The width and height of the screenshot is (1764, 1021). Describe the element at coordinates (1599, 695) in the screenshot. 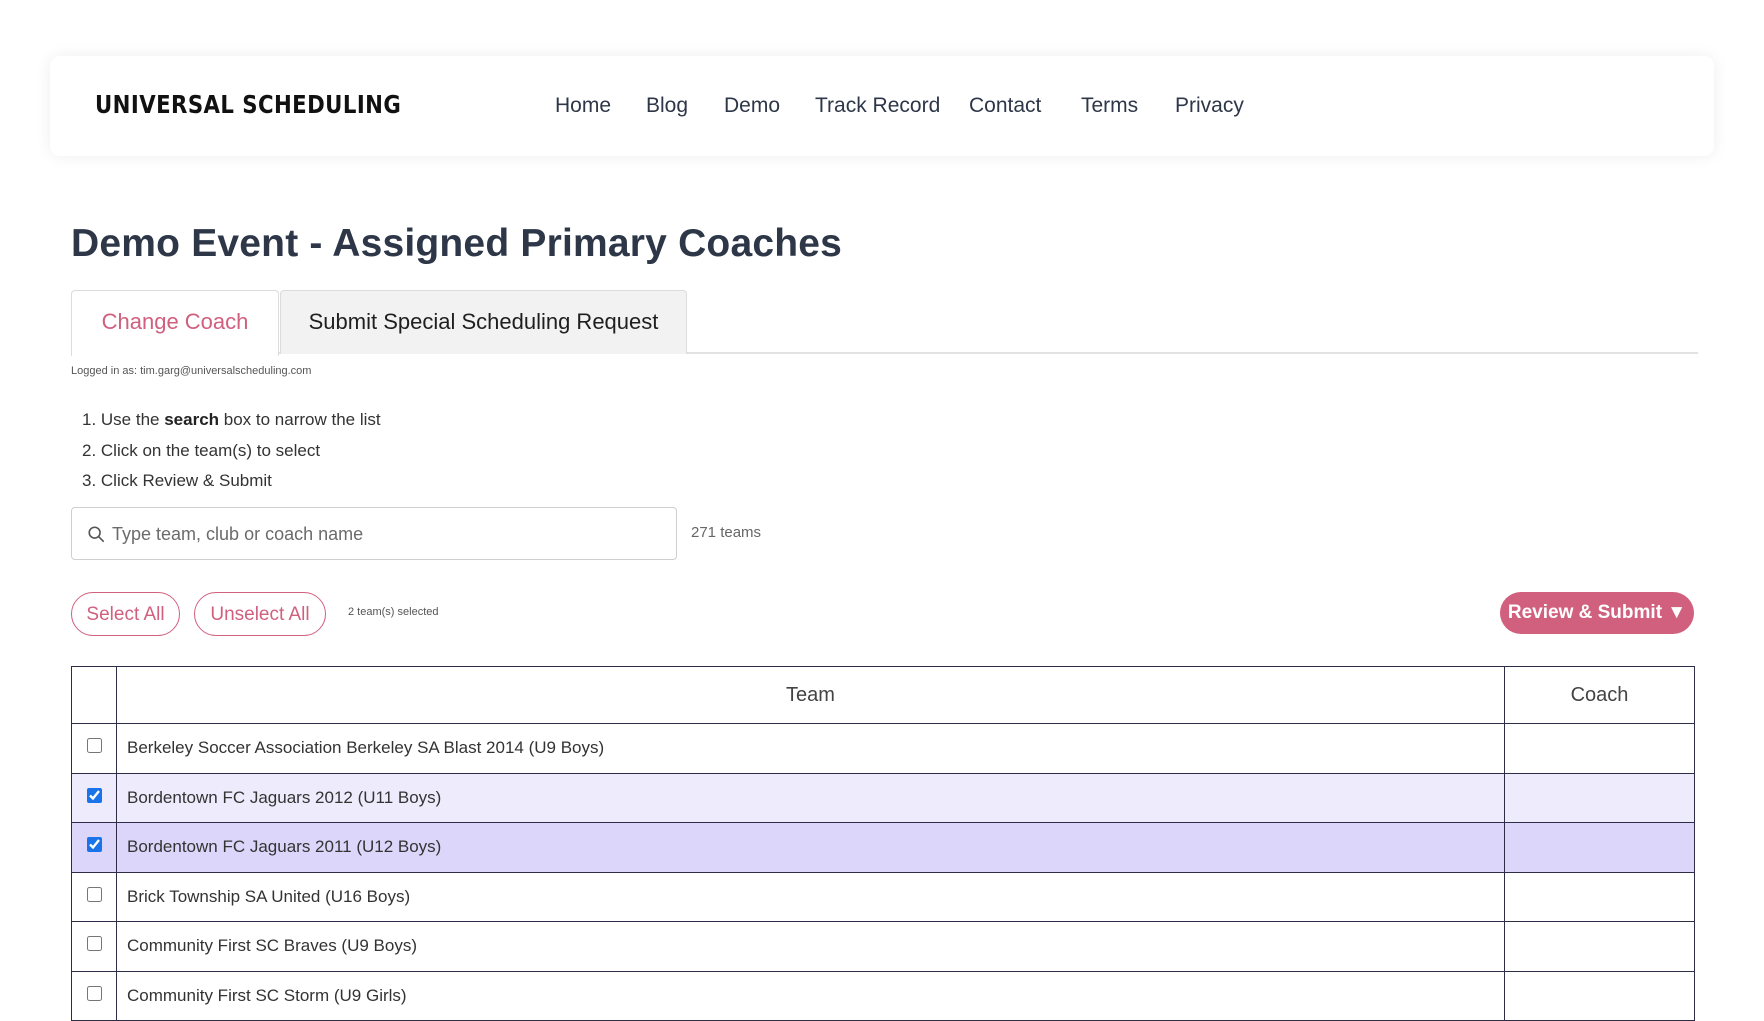

I see `coach-column-header: Coach` at that location.